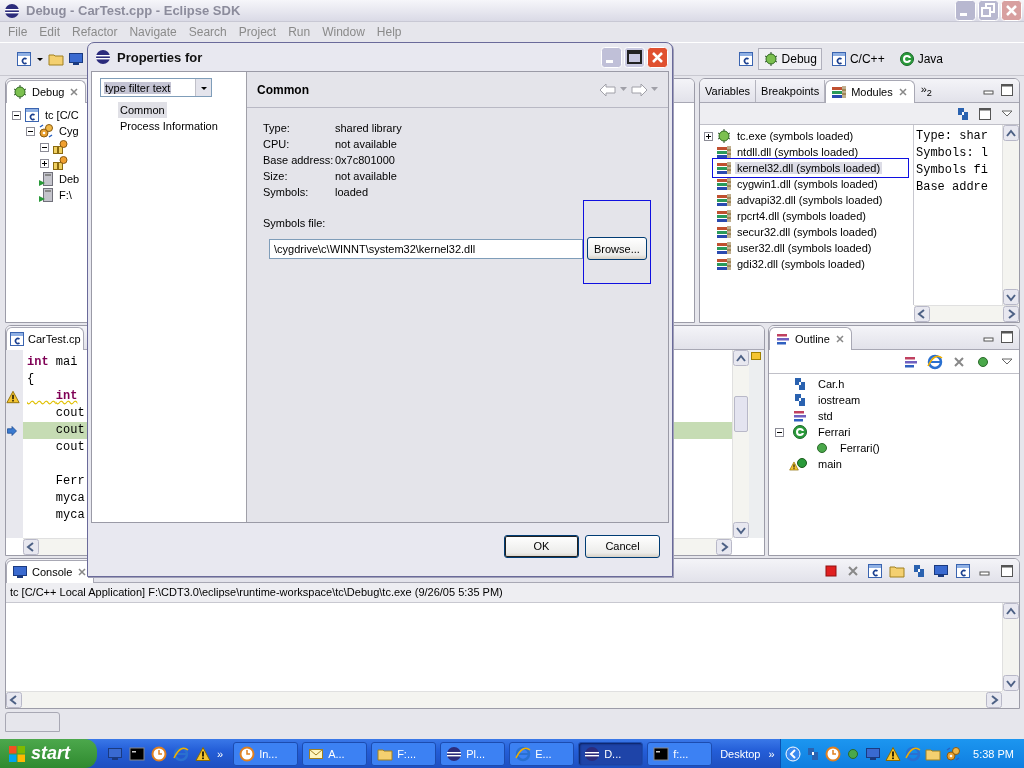 This screenshot has height=768, width=1024. What do you see at coordinates (639, 89) in the screenshot?
I see `forward-arrow-icon` at bounding box center [639, 89].